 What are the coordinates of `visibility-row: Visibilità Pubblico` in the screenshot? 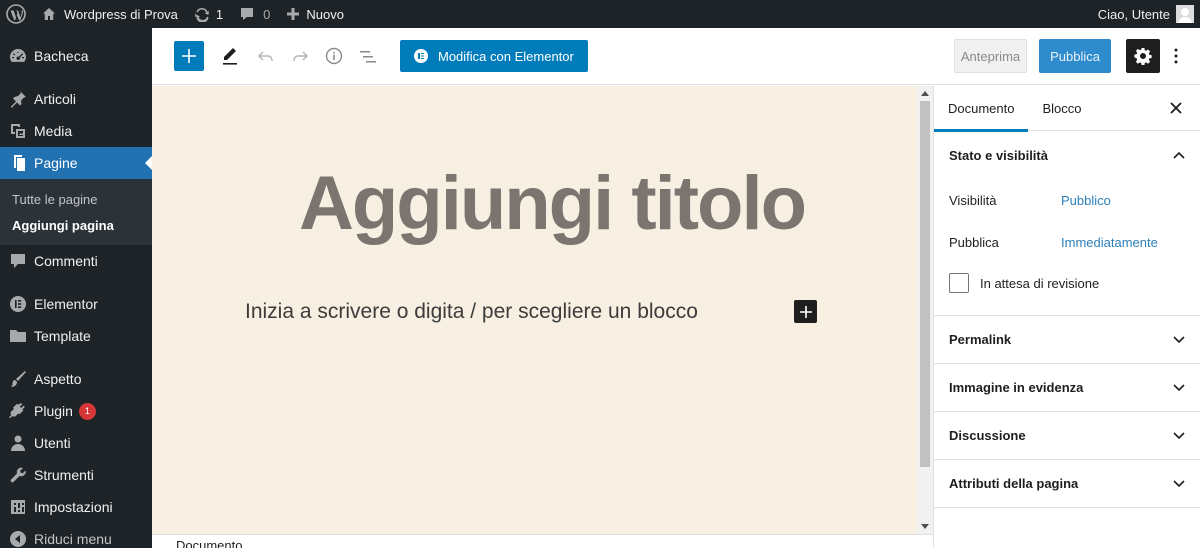 It's located at (1067, 200).